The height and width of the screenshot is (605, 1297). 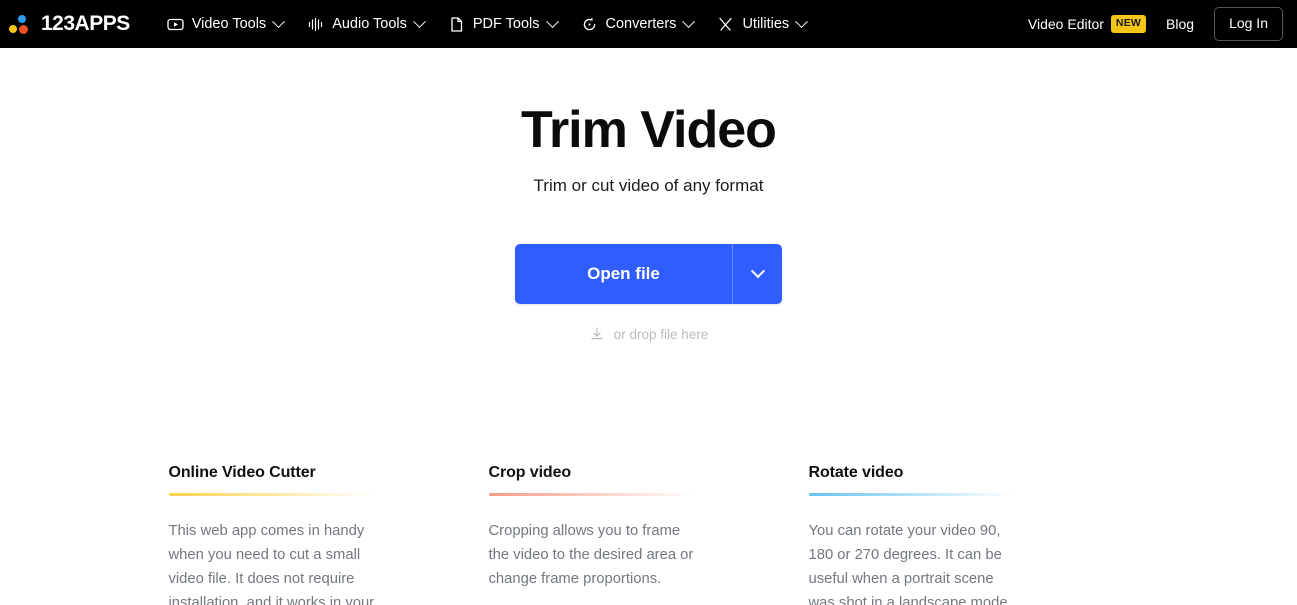 What do you see at coordinates (21, 24) in the screenshot?
I see `logo-dots-icon` at bounding box center [21, 24].